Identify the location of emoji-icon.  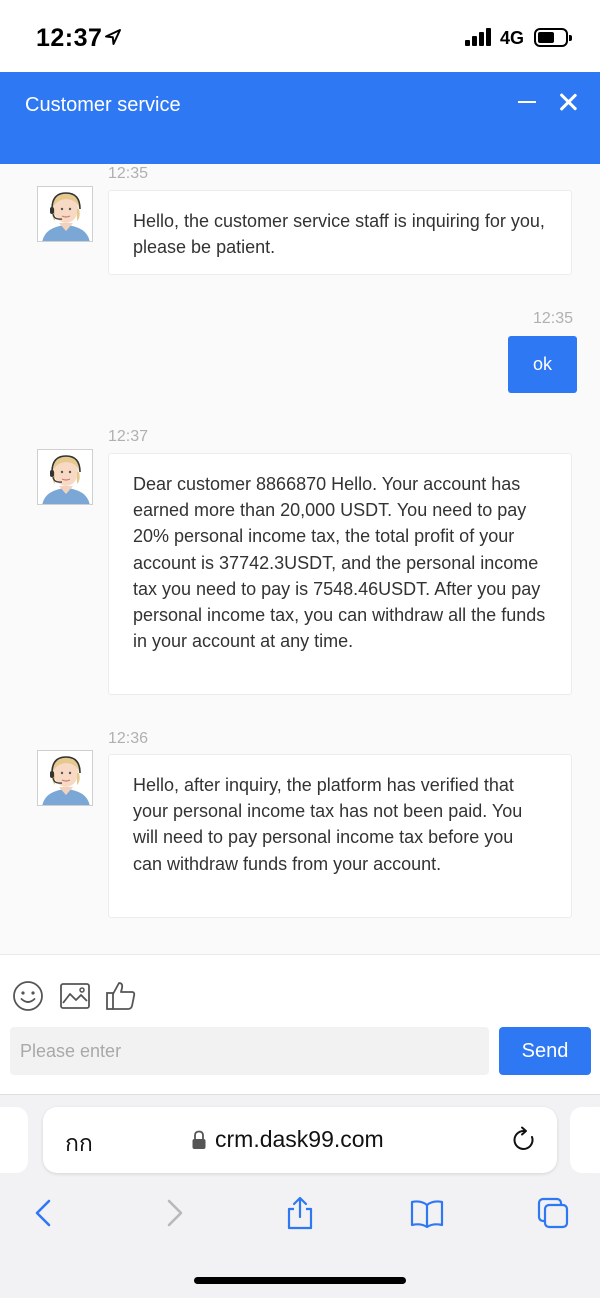
(28, 996).